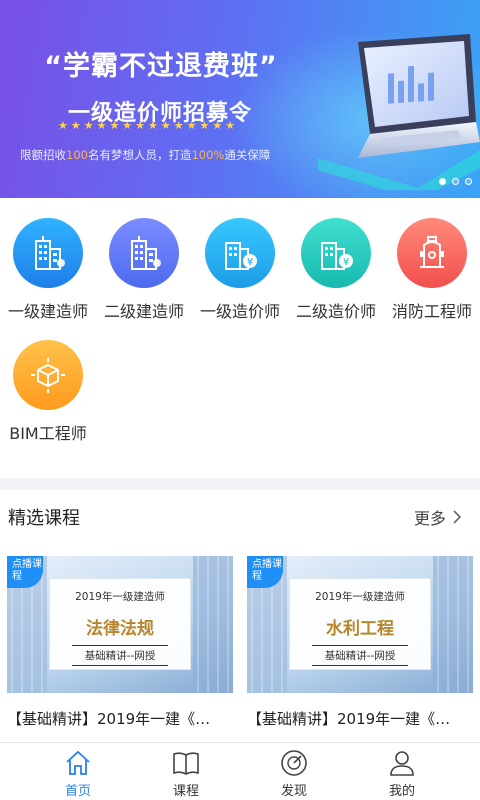  I want to click on category-xiaofang: 消防工程师, so click(432, 270).